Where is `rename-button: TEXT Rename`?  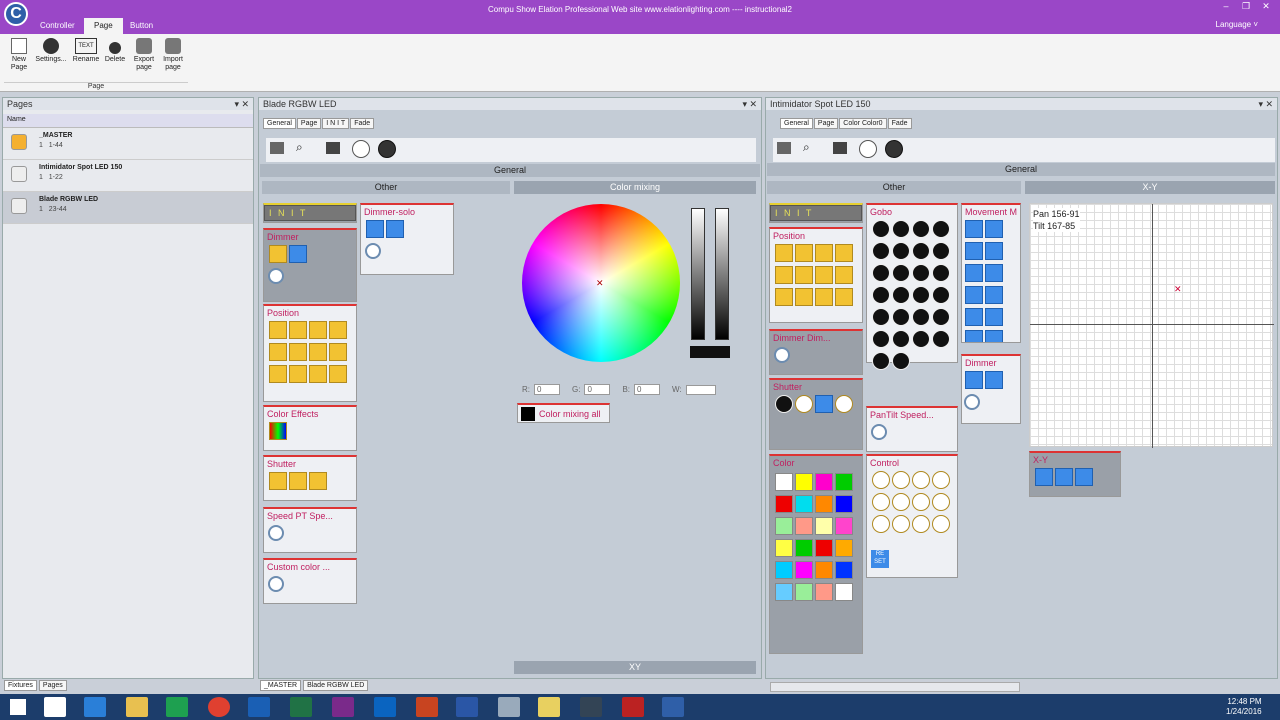
rename-button: TEXT Rename is located at coordinates (86, 51).